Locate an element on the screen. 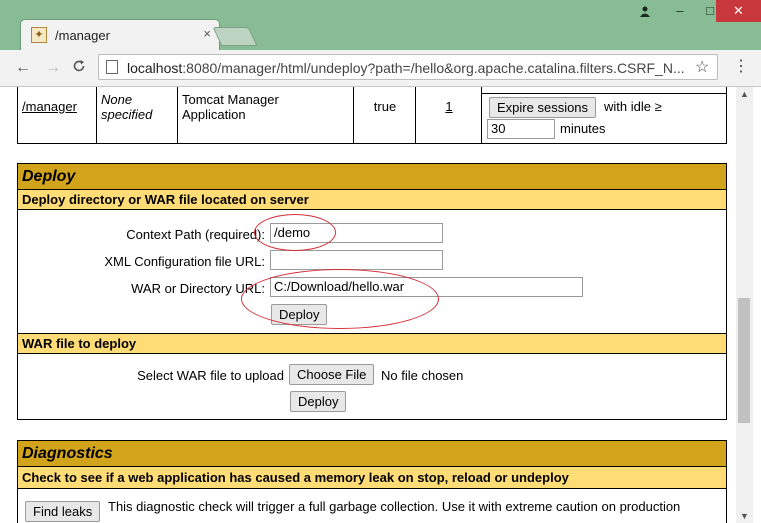 Image resolution: width=761 pixels, height=523 pixels. app-display-name-cell: Tomcat Manager Application is located at coordinates (266, 115).